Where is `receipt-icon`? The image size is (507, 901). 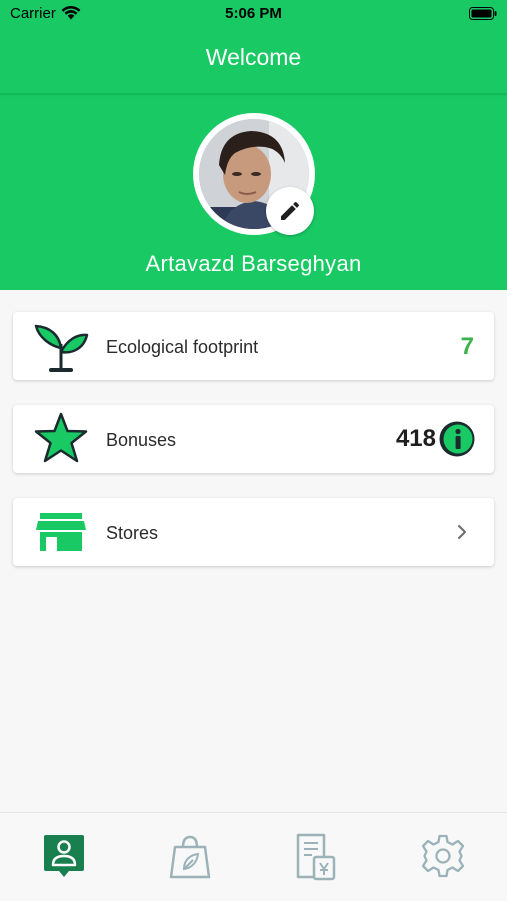
receipt-icon is located at coordinates (316, 857).